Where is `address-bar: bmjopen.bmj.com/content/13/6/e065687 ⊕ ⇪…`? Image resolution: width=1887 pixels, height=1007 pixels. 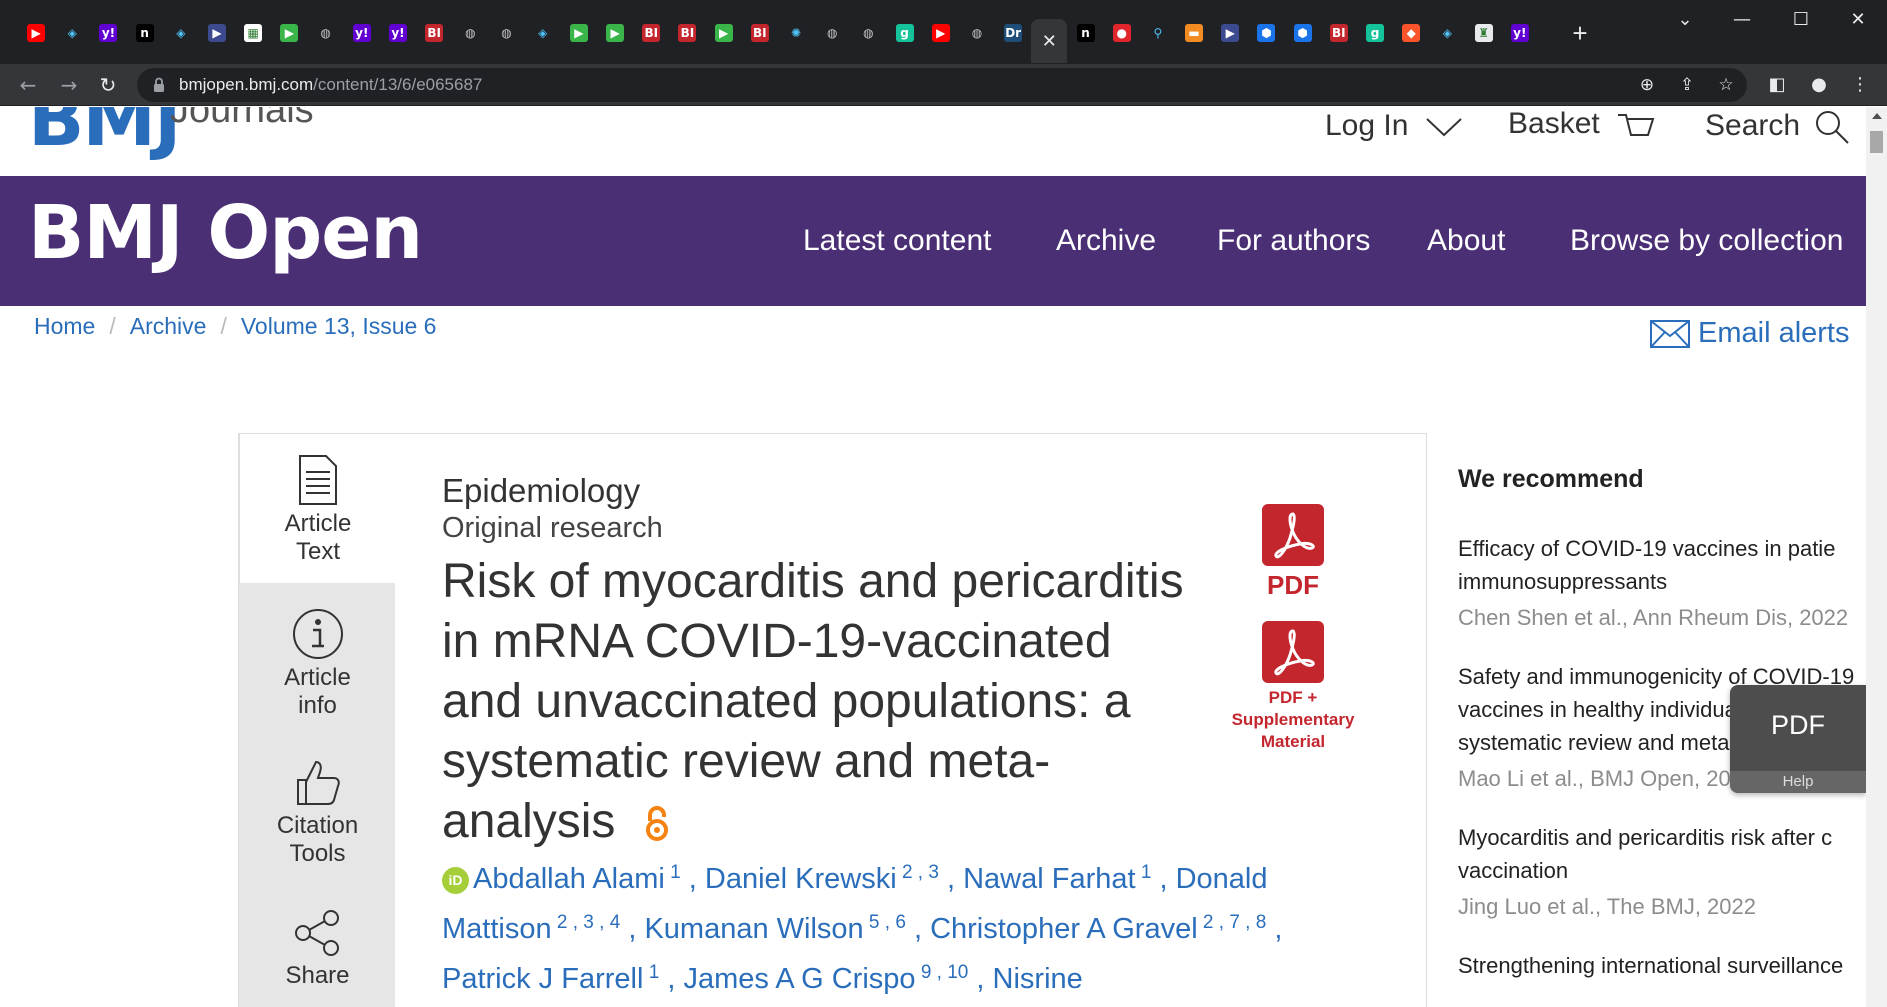
address-bar: bmjopen.bmj.com/content/13/6/e065687 ⊕ ⇪… is located at coordinates (942, 85).